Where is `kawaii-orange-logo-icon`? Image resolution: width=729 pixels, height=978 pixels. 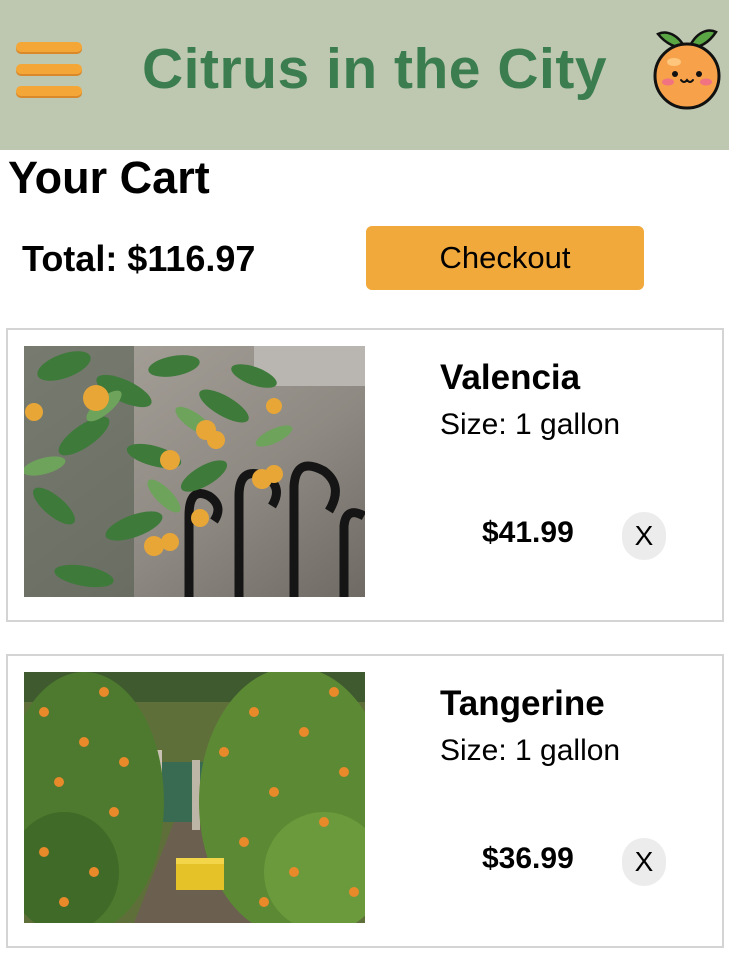
kawaii-orange-logo-icon is located at coordinates (687, 65).